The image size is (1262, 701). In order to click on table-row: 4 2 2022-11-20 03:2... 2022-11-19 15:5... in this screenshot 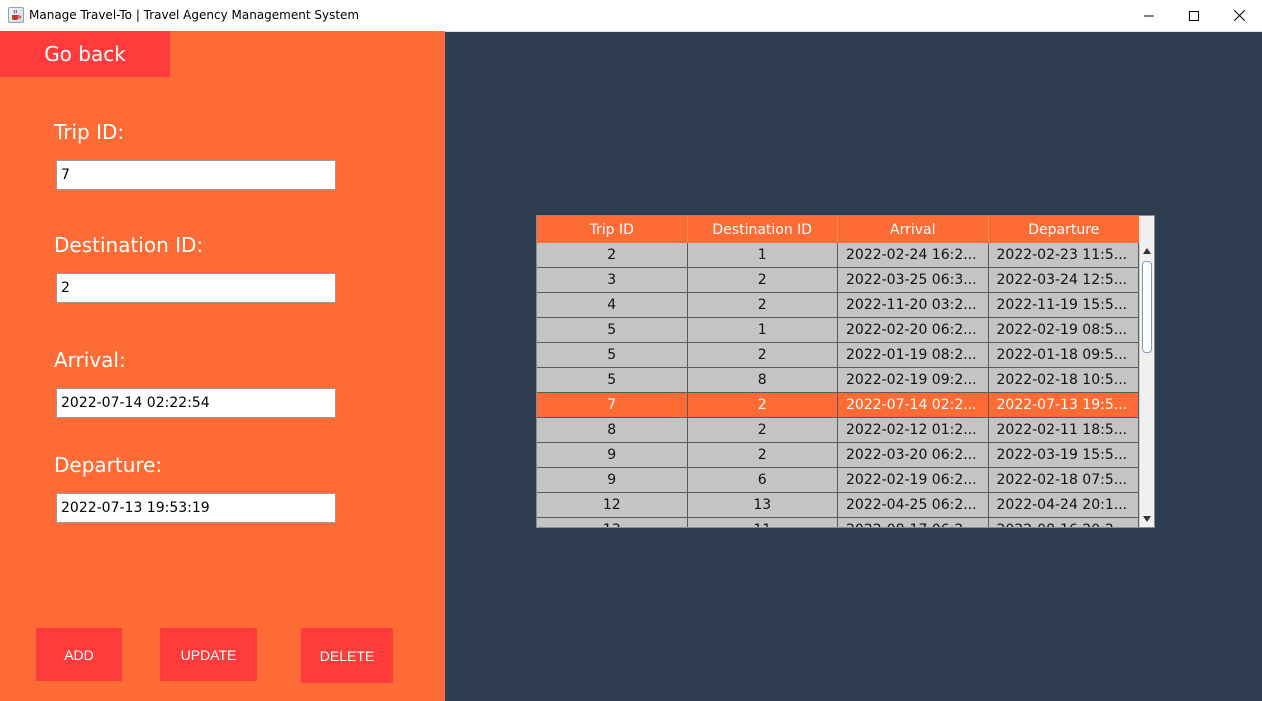, I will do `click(838, 305)`.